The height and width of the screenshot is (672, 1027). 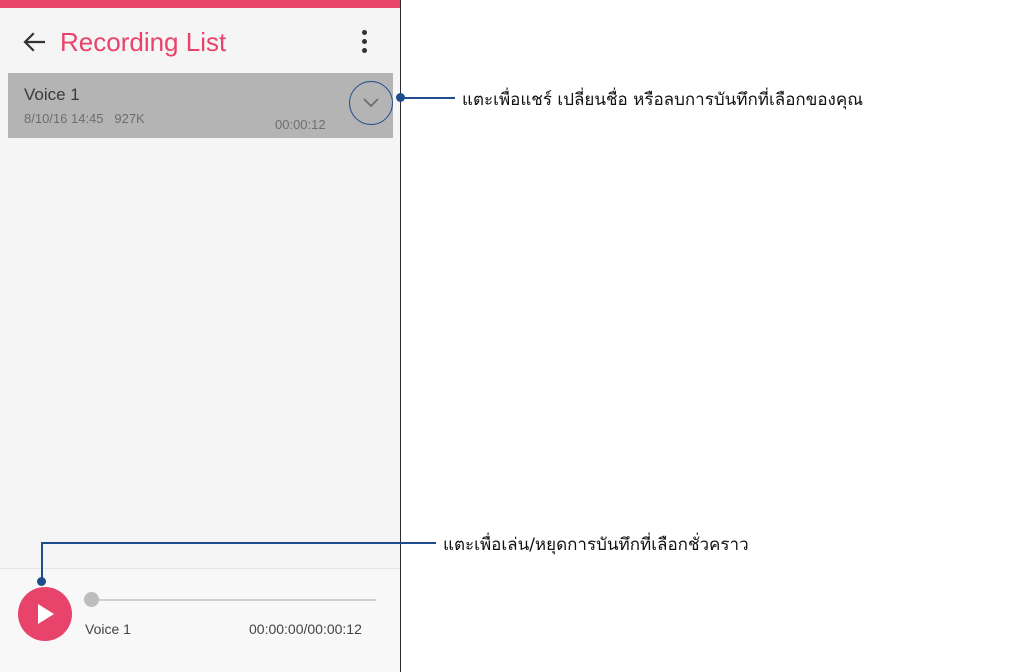 What do you see at coordinates (42, 562) in the screenshot?
I see `callout-line-play-vertical` at bounding box center [42, 562].